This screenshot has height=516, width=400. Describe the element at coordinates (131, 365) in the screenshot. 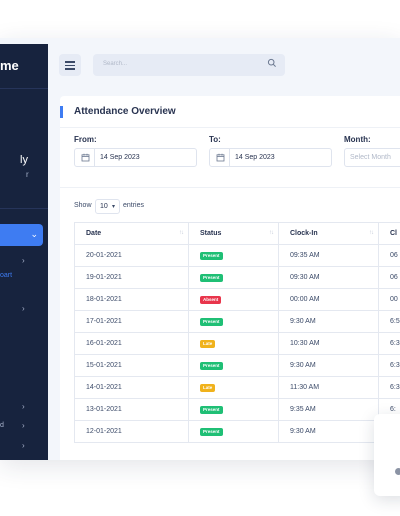

I see `date-cell: 15-01-2021` at that location.